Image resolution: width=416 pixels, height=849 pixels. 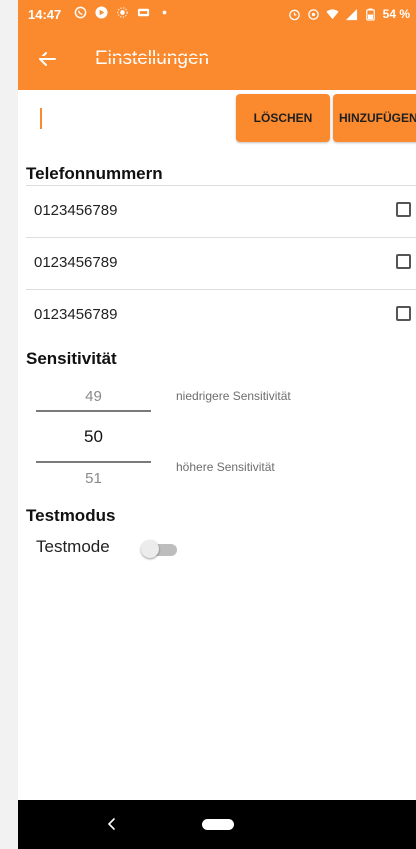 I want to click on input-underline, so click(x=221, y=57).